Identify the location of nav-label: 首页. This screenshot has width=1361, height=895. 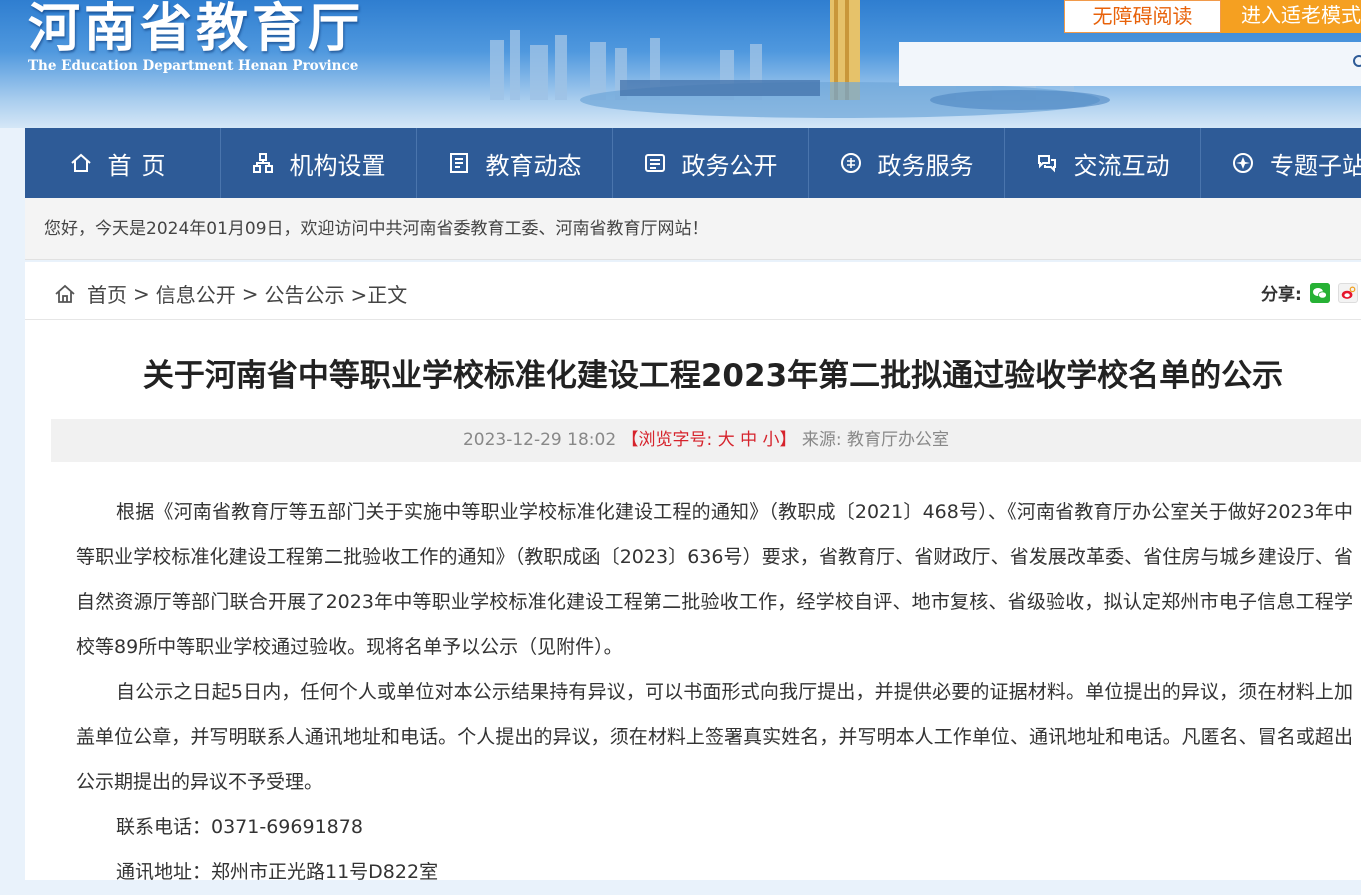
(141, 165).